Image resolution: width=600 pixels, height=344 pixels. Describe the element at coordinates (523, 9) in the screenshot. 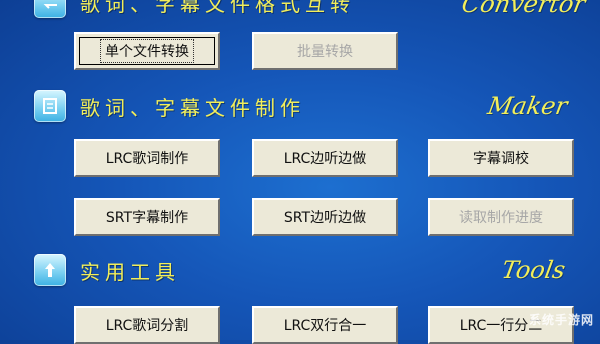

I see `section-english-convertor: Convertor` at that location.